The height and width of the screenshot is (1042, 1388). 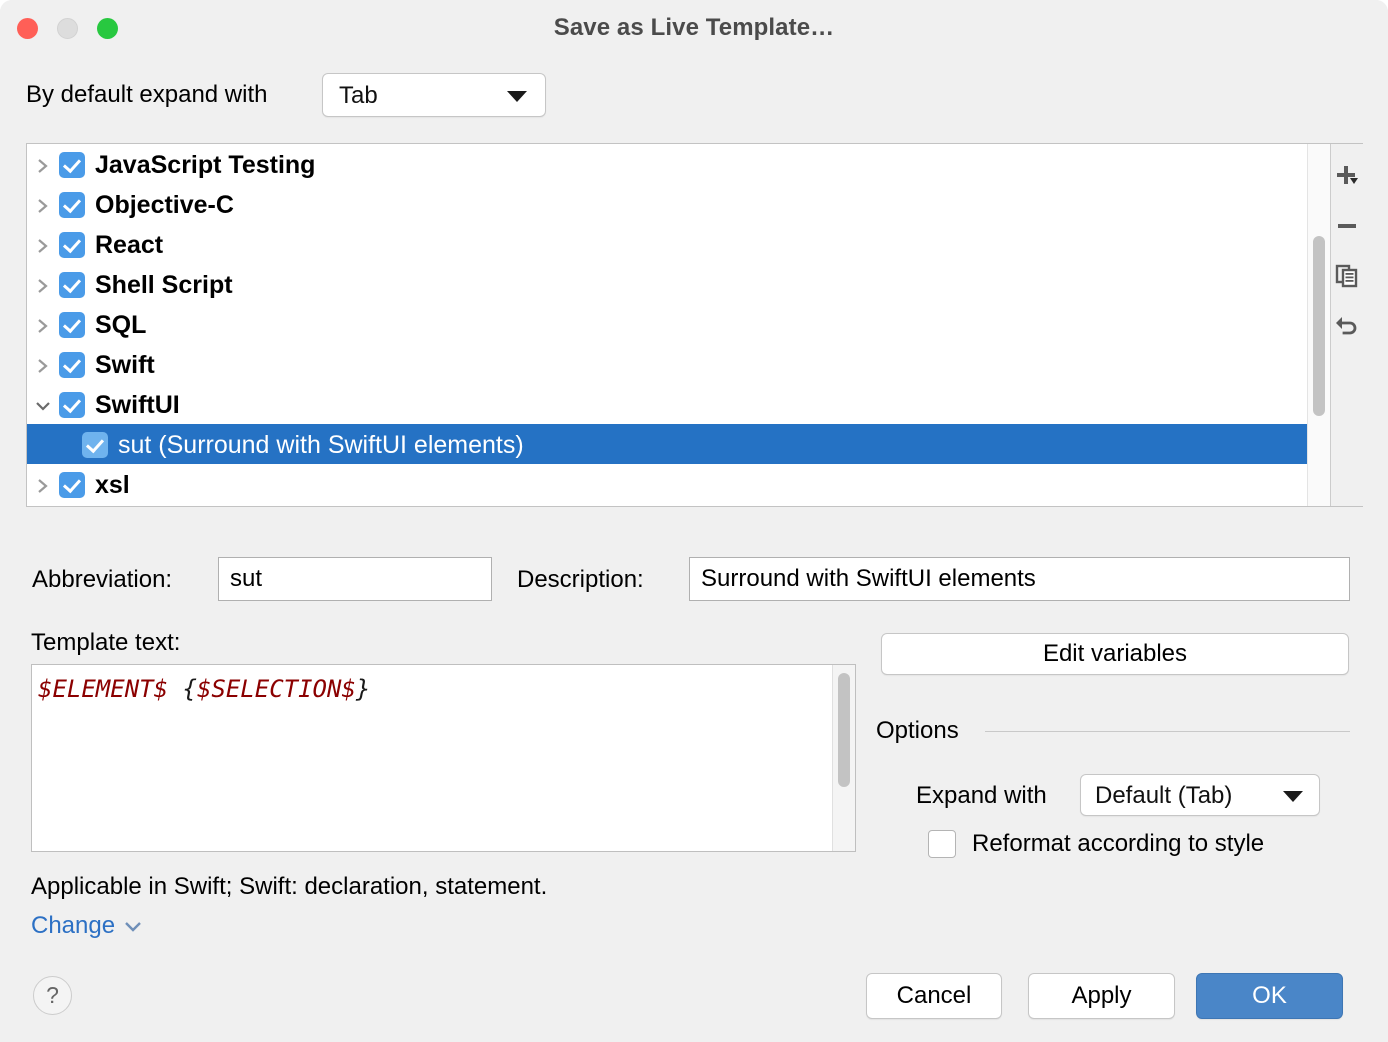 What do you see at coordinates (981, 795) in the screenshot?
I see `expand-with-label: Expand with` at bounding box center [981, 795].